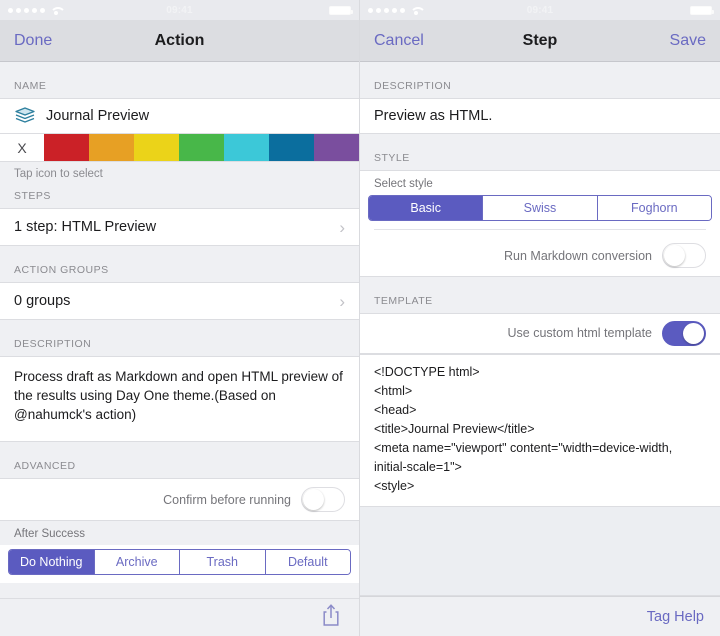  I want to click on layers-stack-icon, so click(25, 116).